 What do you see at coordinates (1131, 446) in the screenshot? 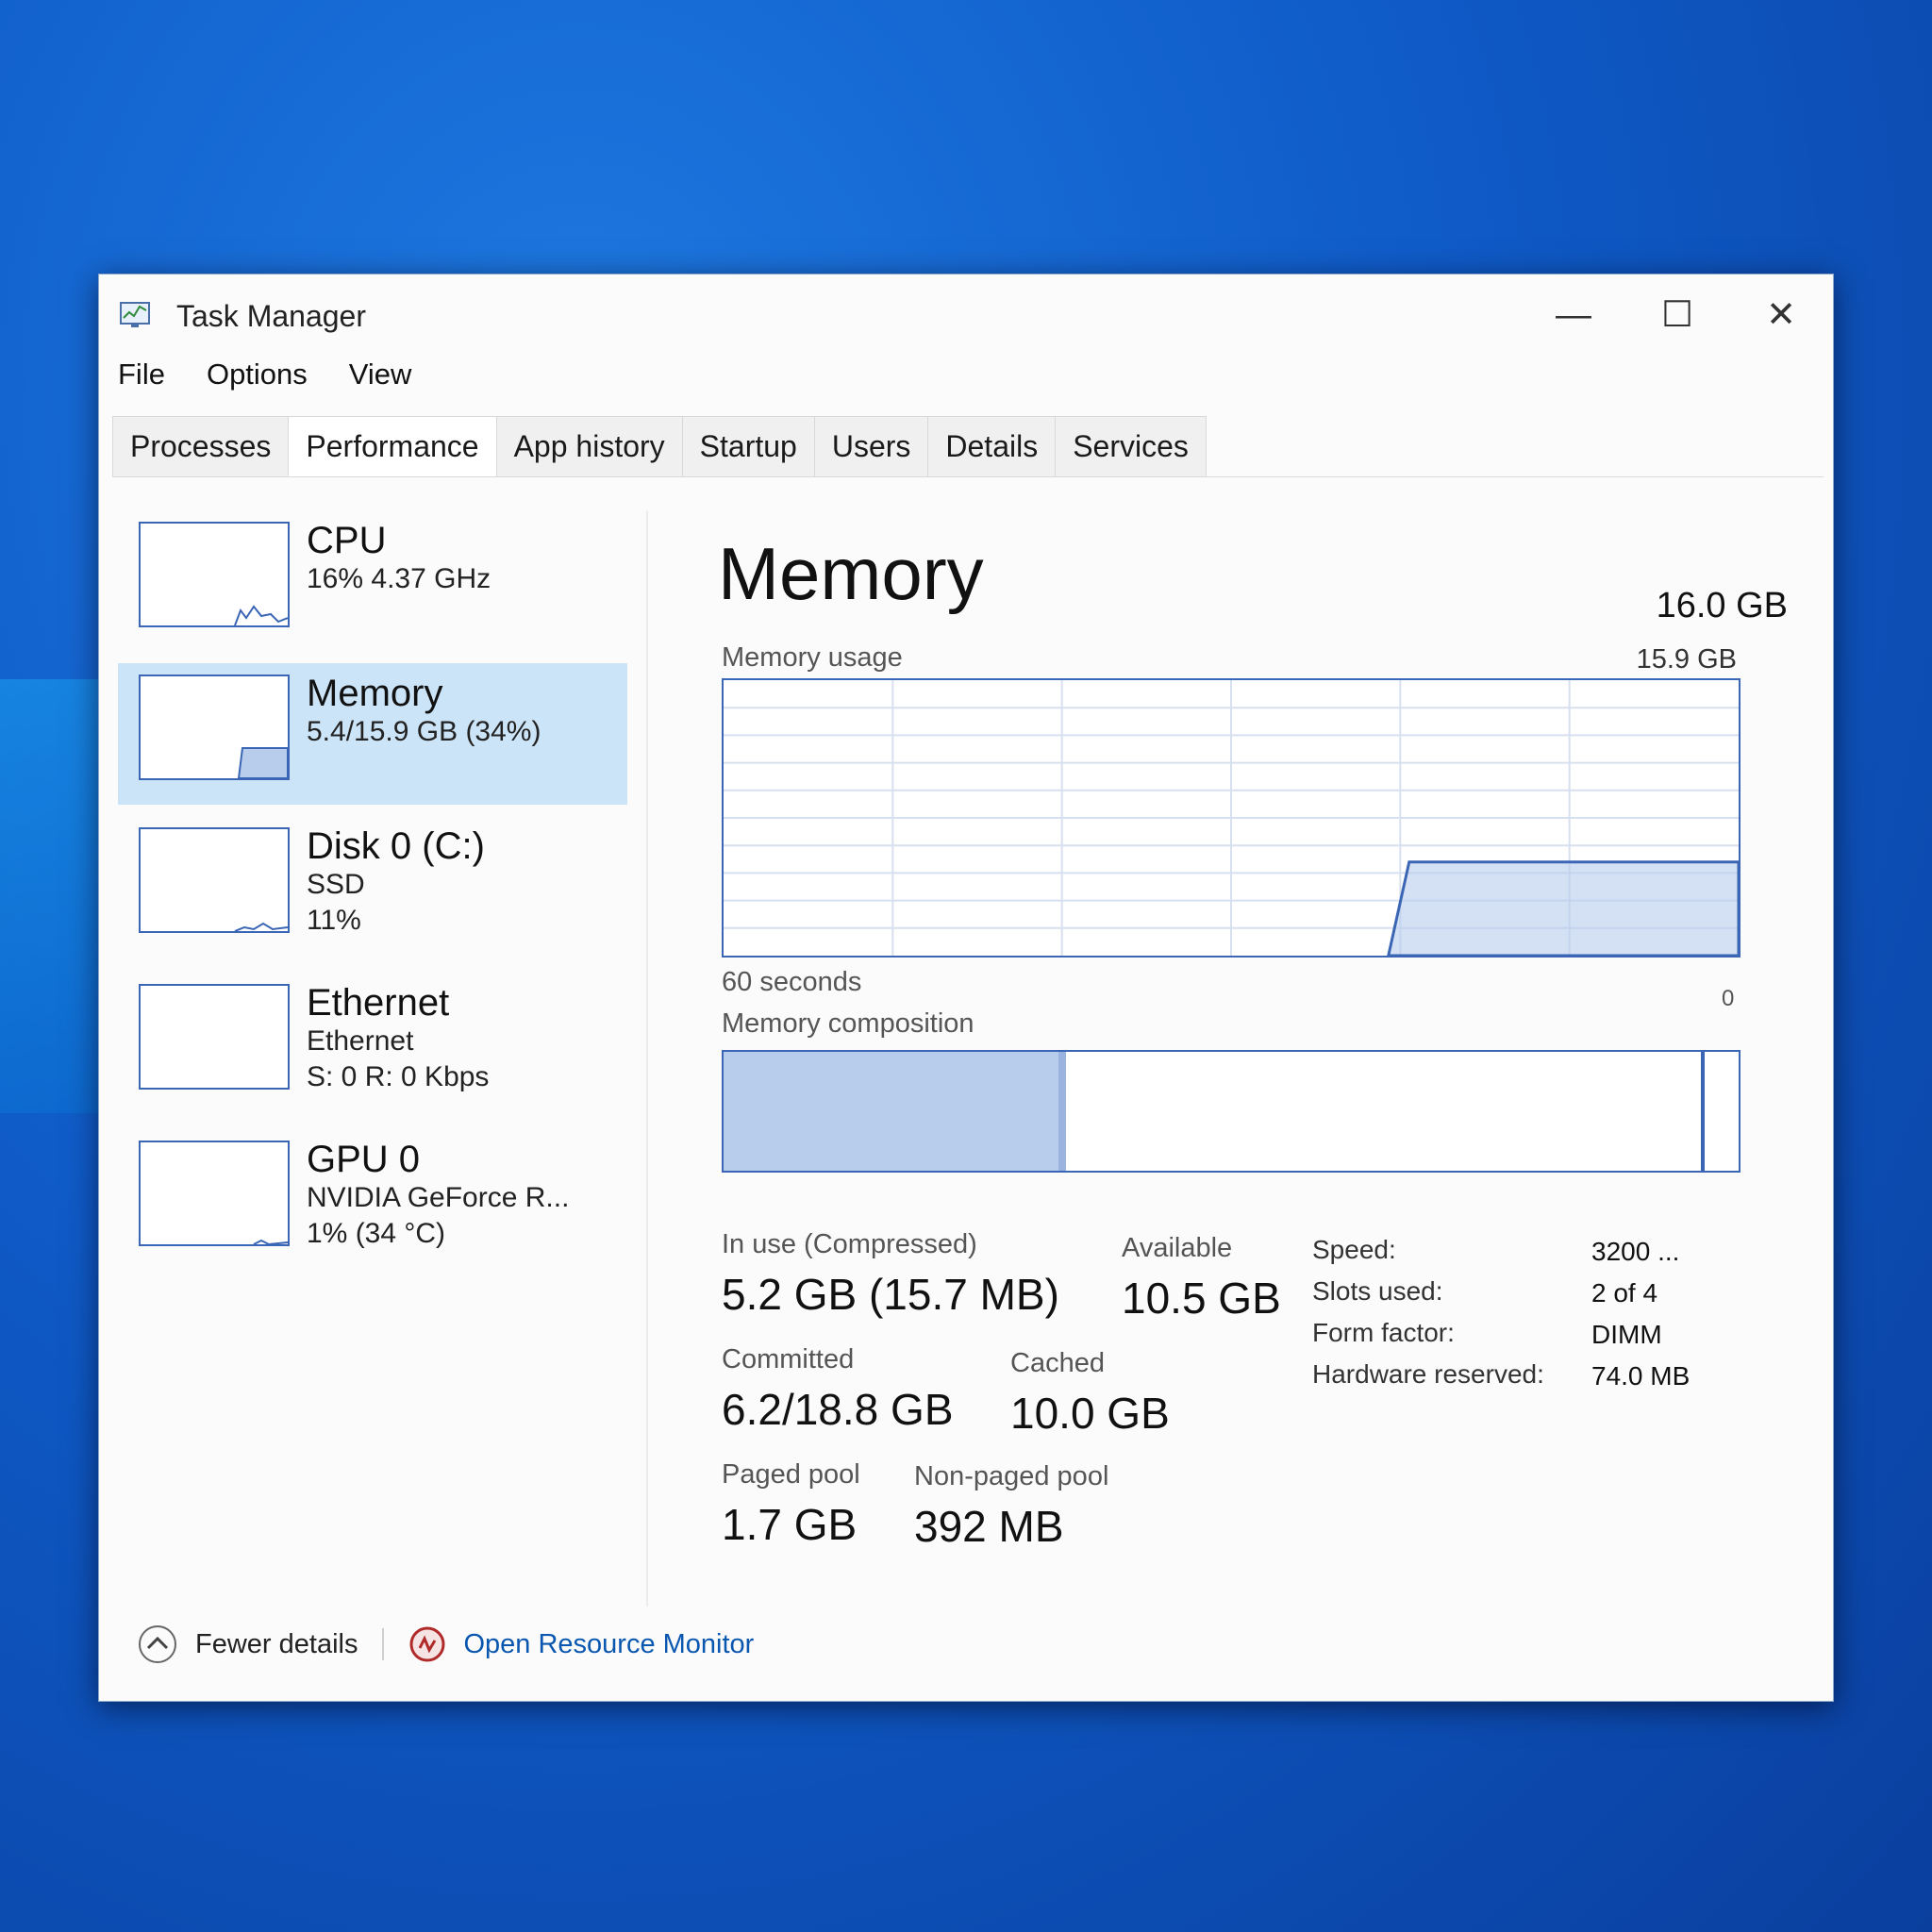
I see `tab-services: Services` at bounding box center [1131, 446].